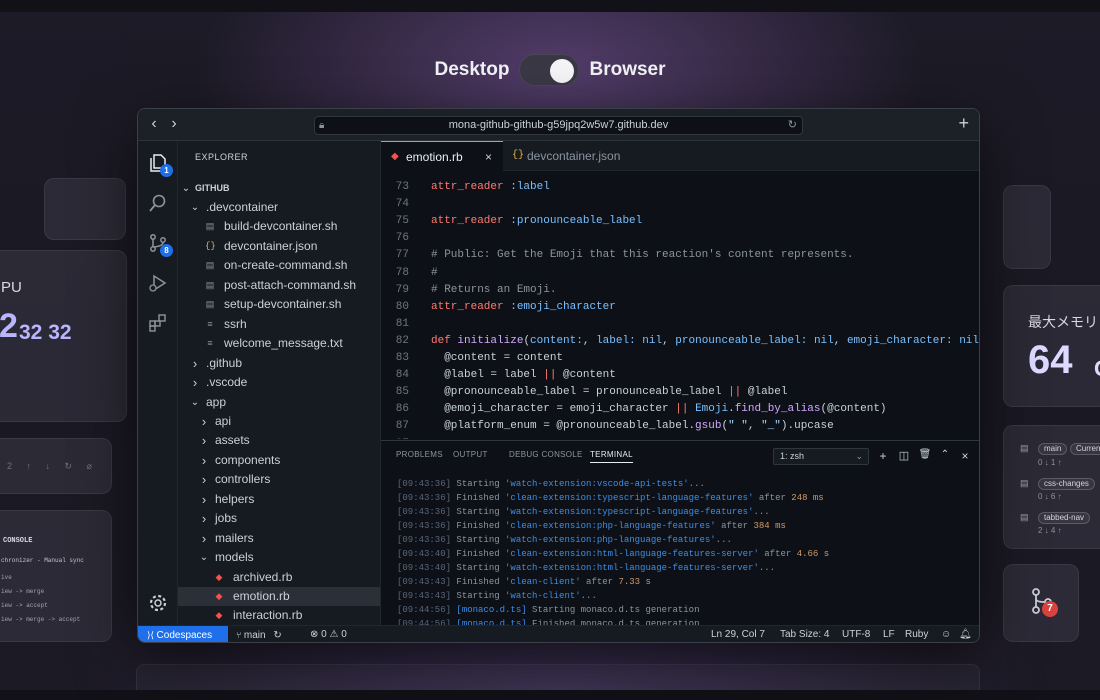 The image size is (1100, 700). What do you see at coordinates (550, 695) in the screenshot?
I see `bottom-edge` at bounding box center [550, 695].